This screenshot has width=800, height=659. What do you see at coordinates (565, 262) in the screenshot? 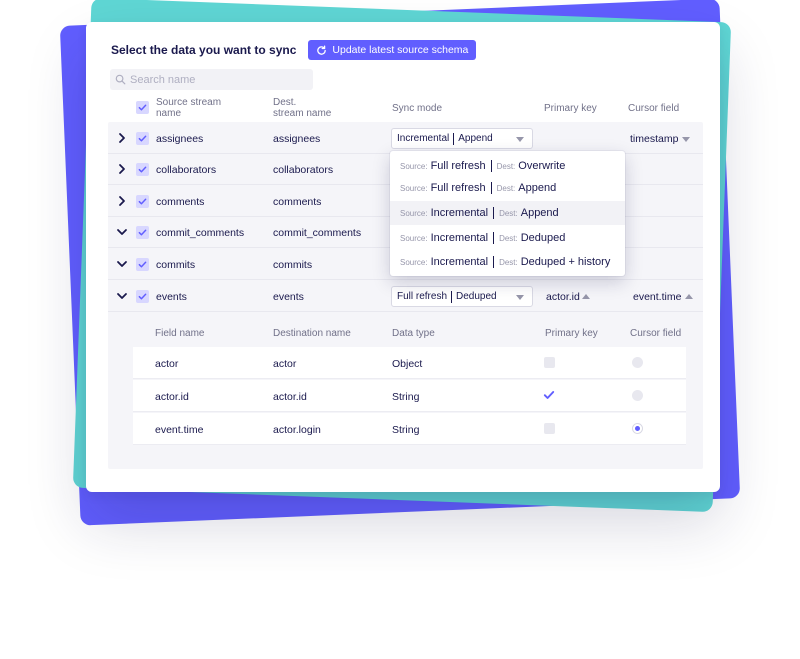
I see `option-dest-value: Deduped + history` at bounding box center [565, 262].